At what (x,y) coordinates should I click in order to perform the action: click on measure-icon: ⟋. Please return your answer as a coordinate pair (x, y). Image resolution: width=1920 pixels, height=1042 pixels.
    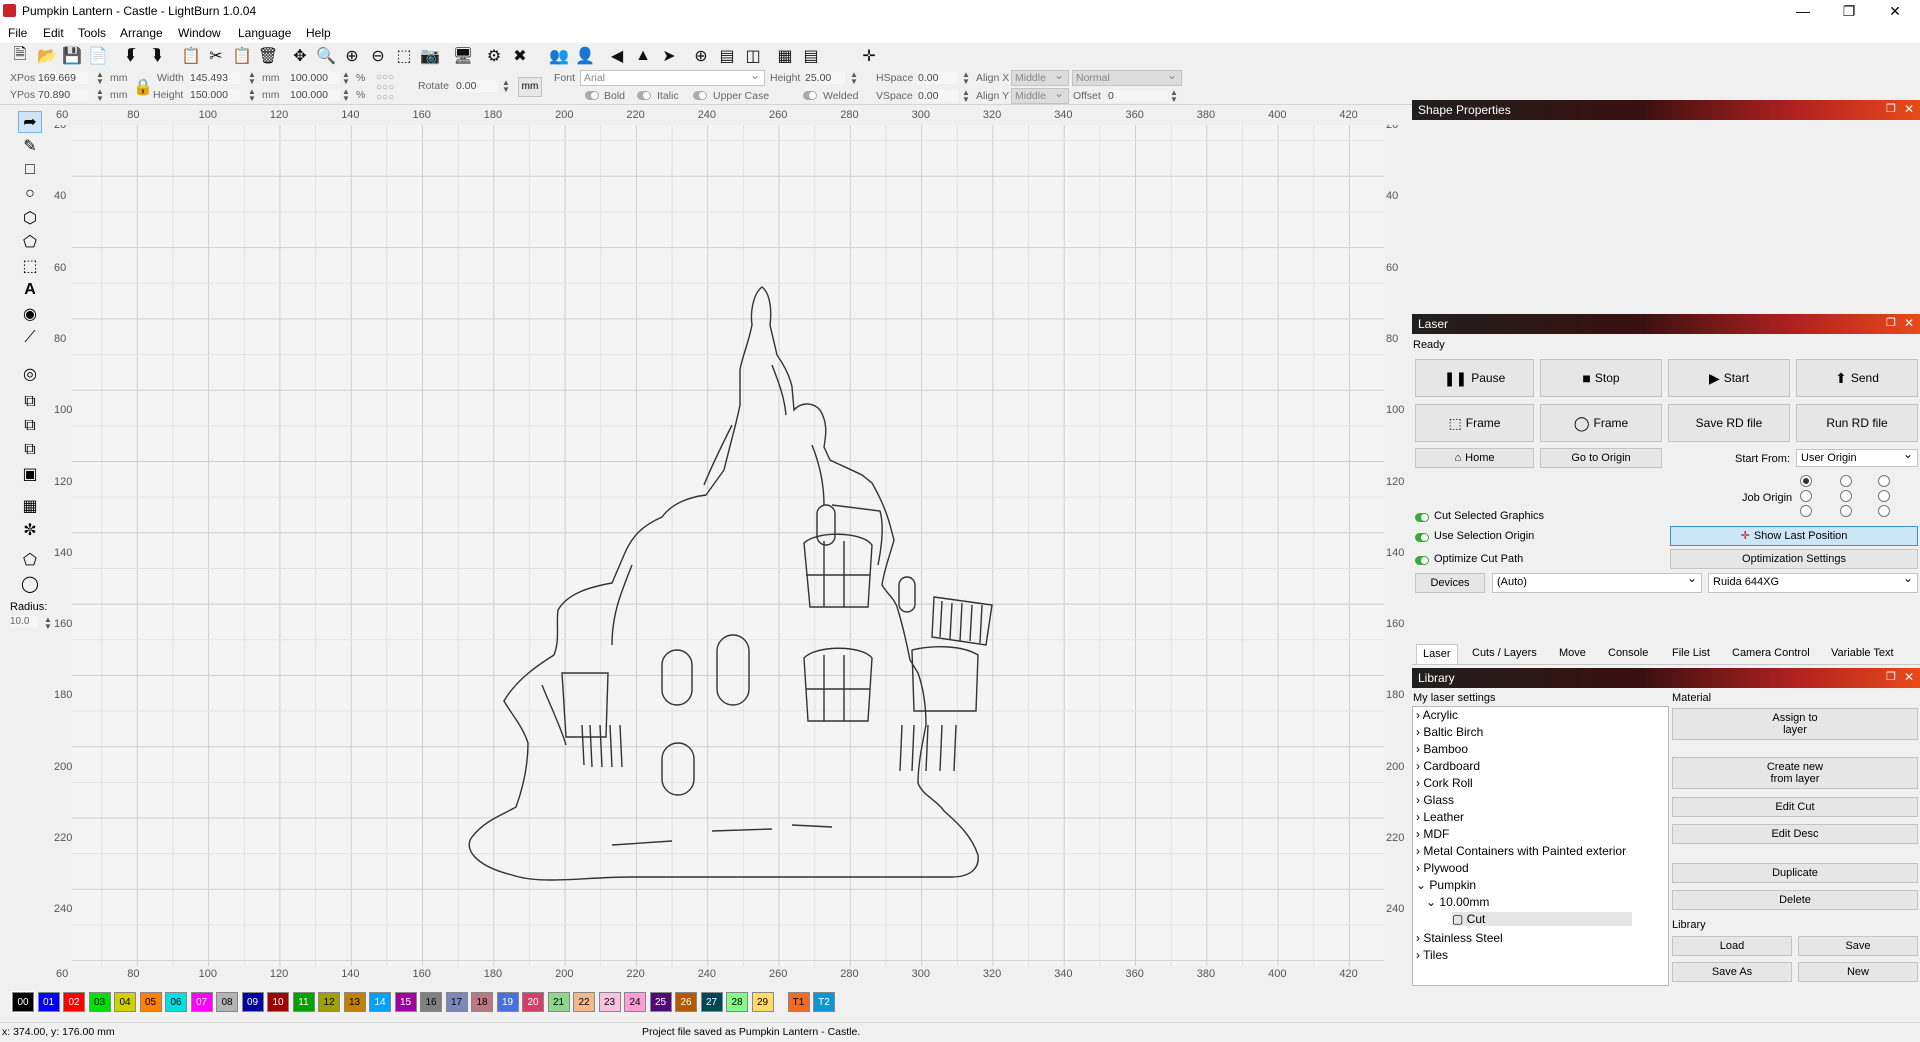
    Looking at the image, I should click on (30, 338).